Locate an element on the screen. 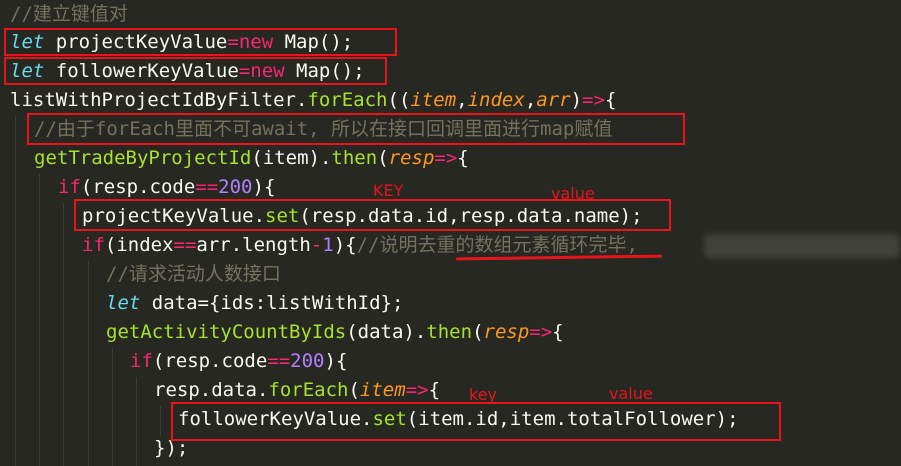 This screenshot has width=901, height=466. comment-token: //请求活动人数接口 is located at coordinates (193, 274).